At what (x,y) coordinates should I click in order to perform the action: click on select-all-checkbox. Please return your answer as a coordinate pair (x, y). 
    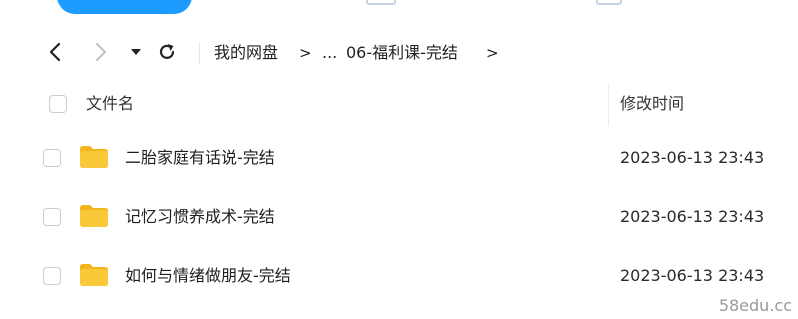
    Looking at the image, I should click on (58, 104).